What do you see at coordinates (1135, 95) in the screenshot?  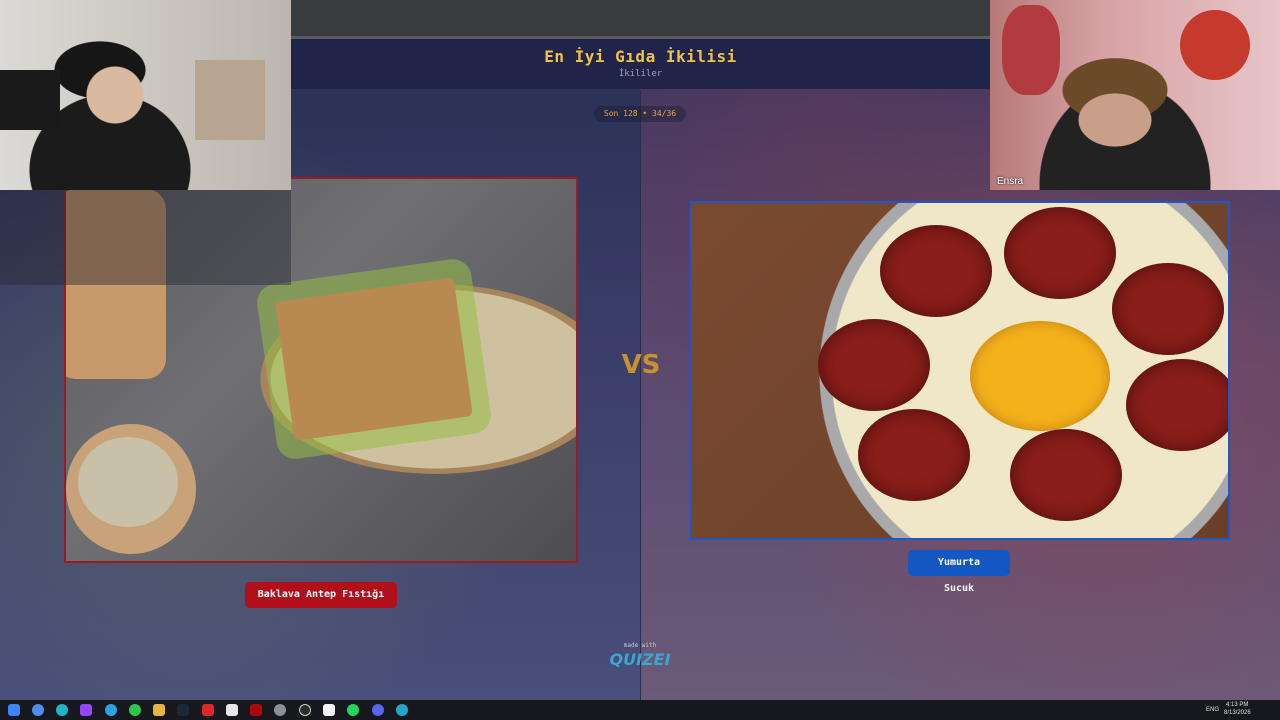 I see `streamer-webcam-right` at bounding box center [1135, 95].